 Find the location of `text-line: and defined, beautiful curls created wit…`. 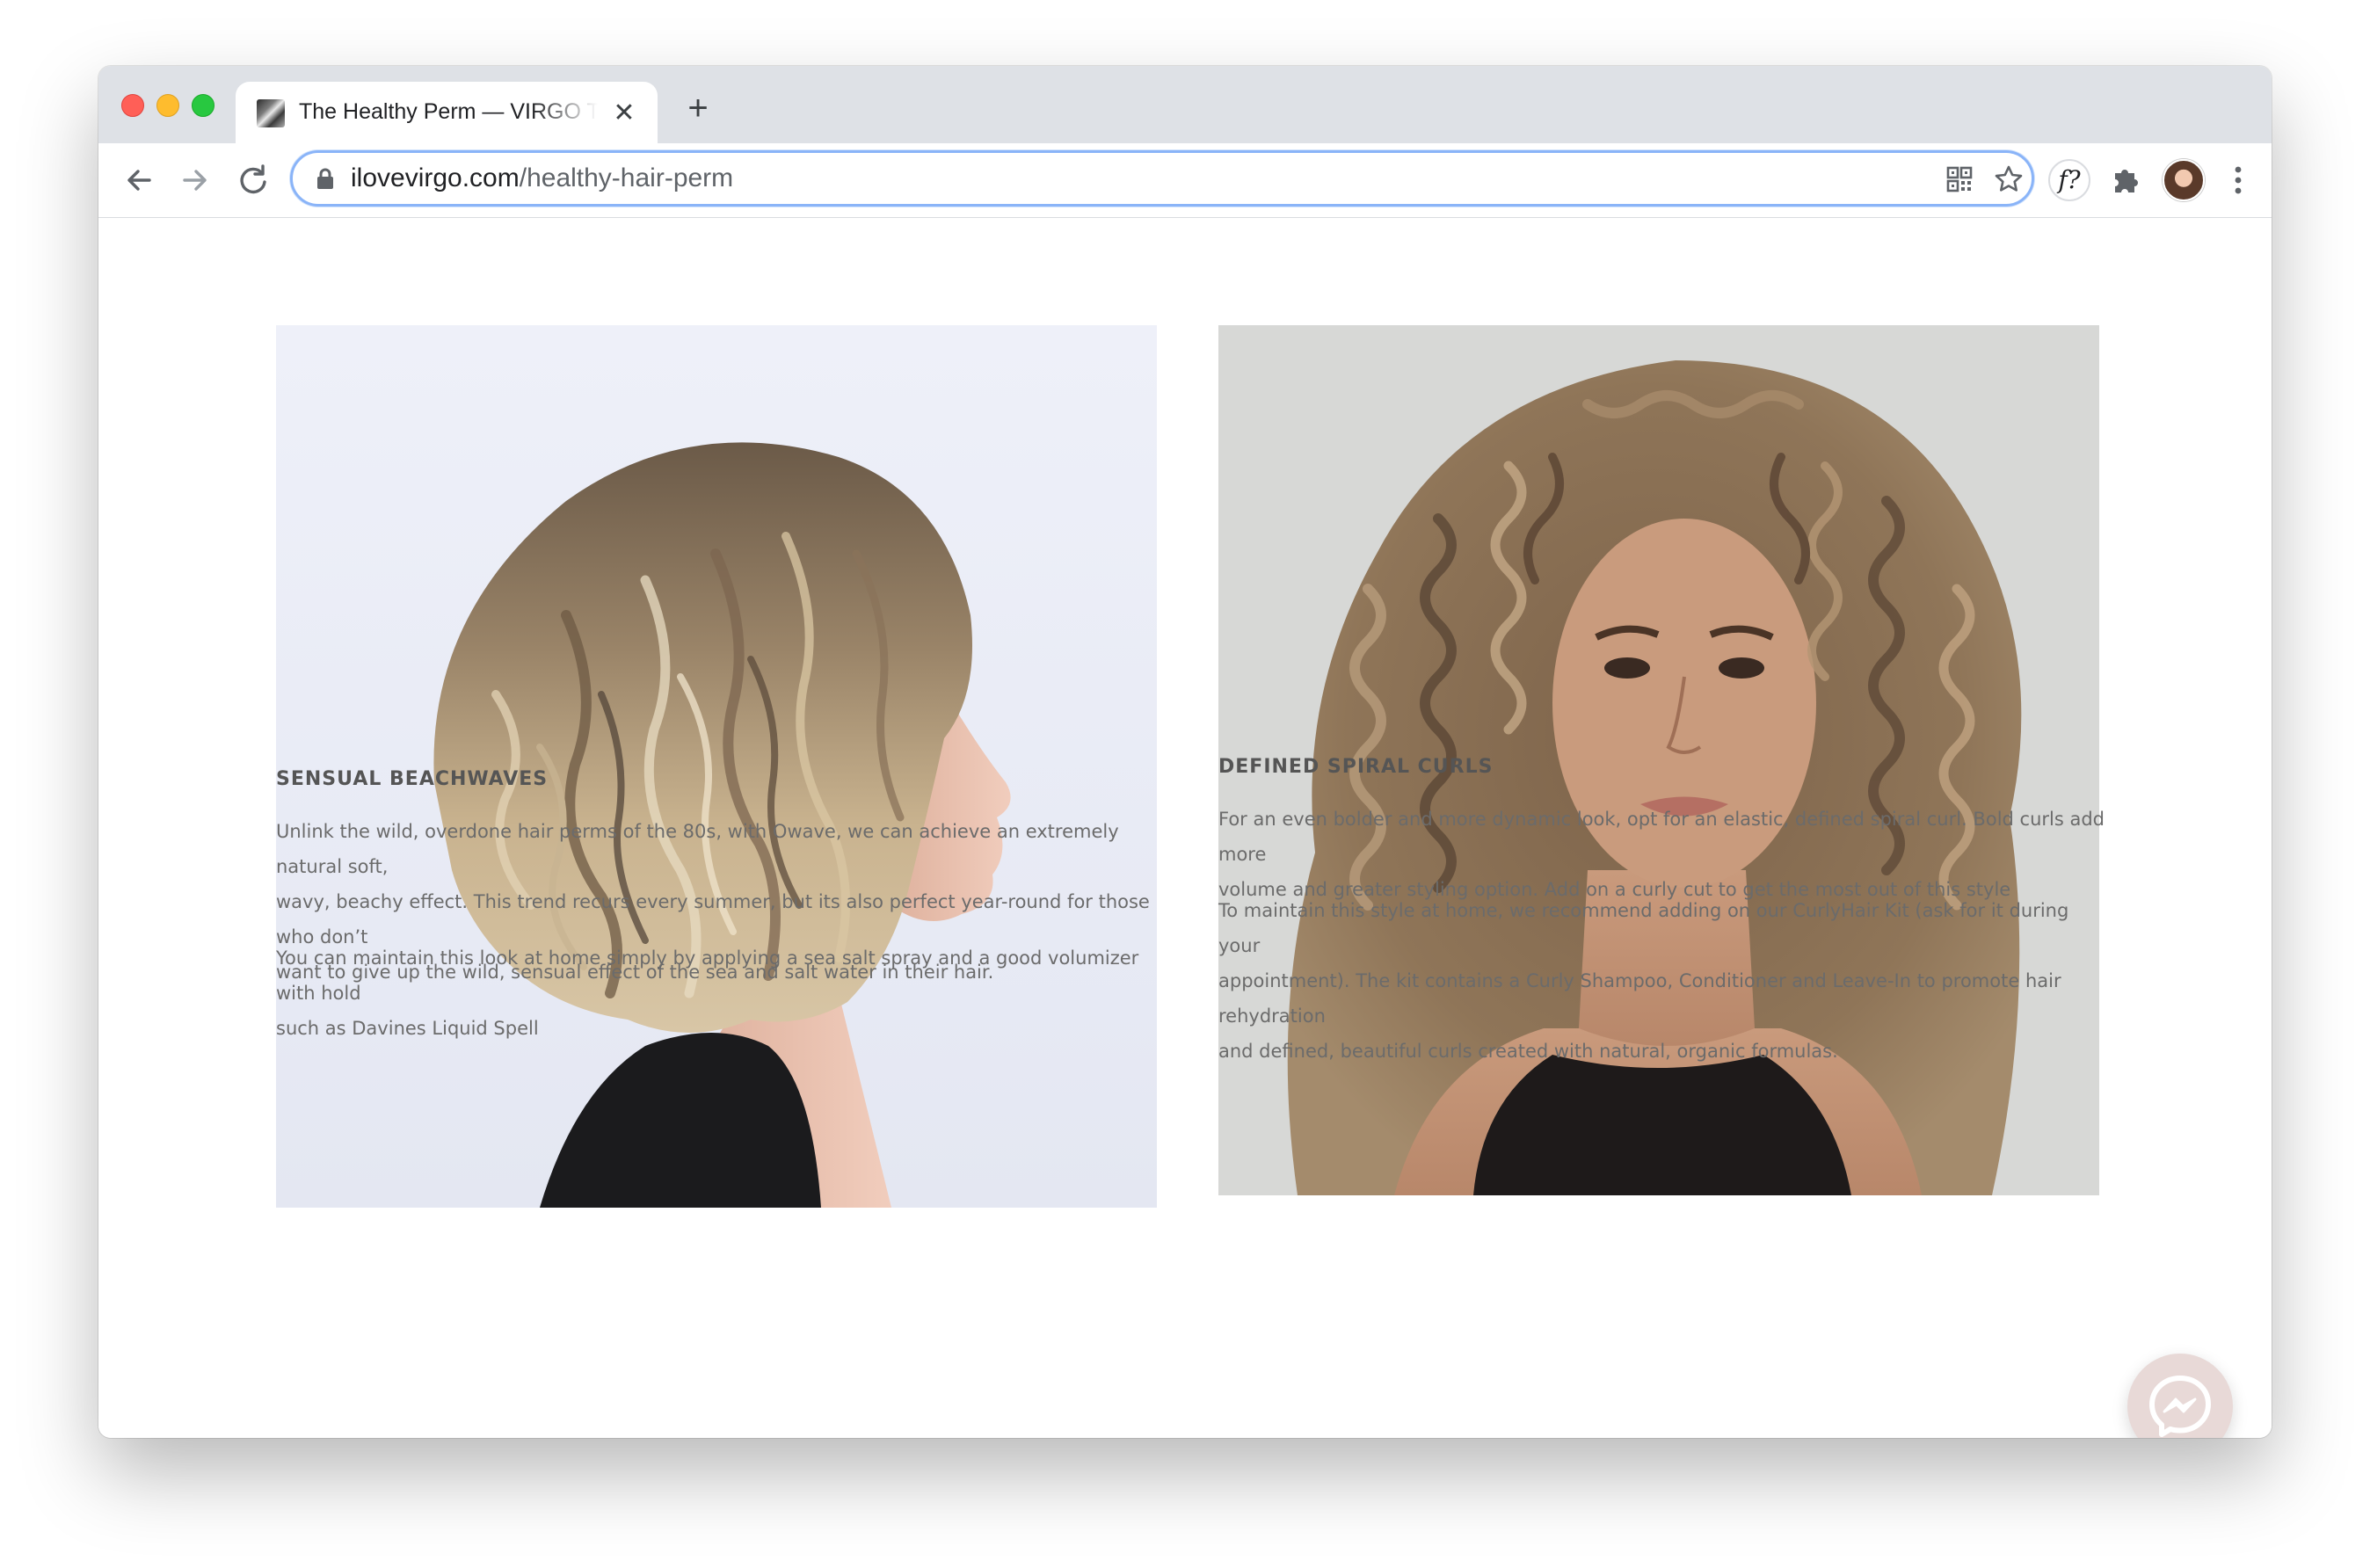

text-line: and defined, beautiful curls created wit… is located at coordinates (1528, 1051).